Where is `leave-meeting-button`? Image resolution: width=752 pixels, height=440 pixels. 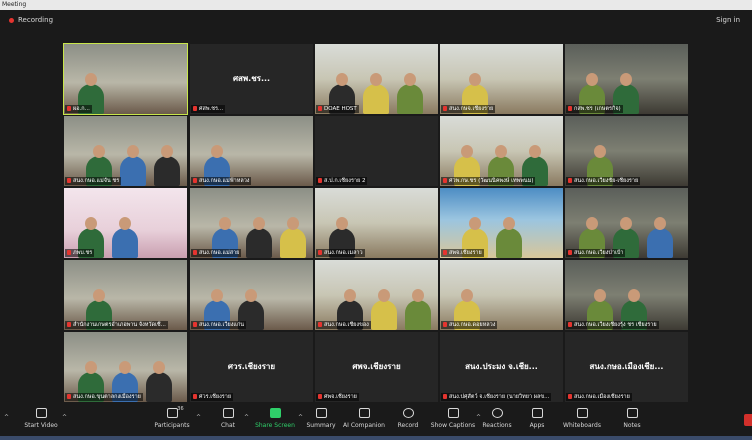 leave-meeting-button is located at coordinates (748, 420).